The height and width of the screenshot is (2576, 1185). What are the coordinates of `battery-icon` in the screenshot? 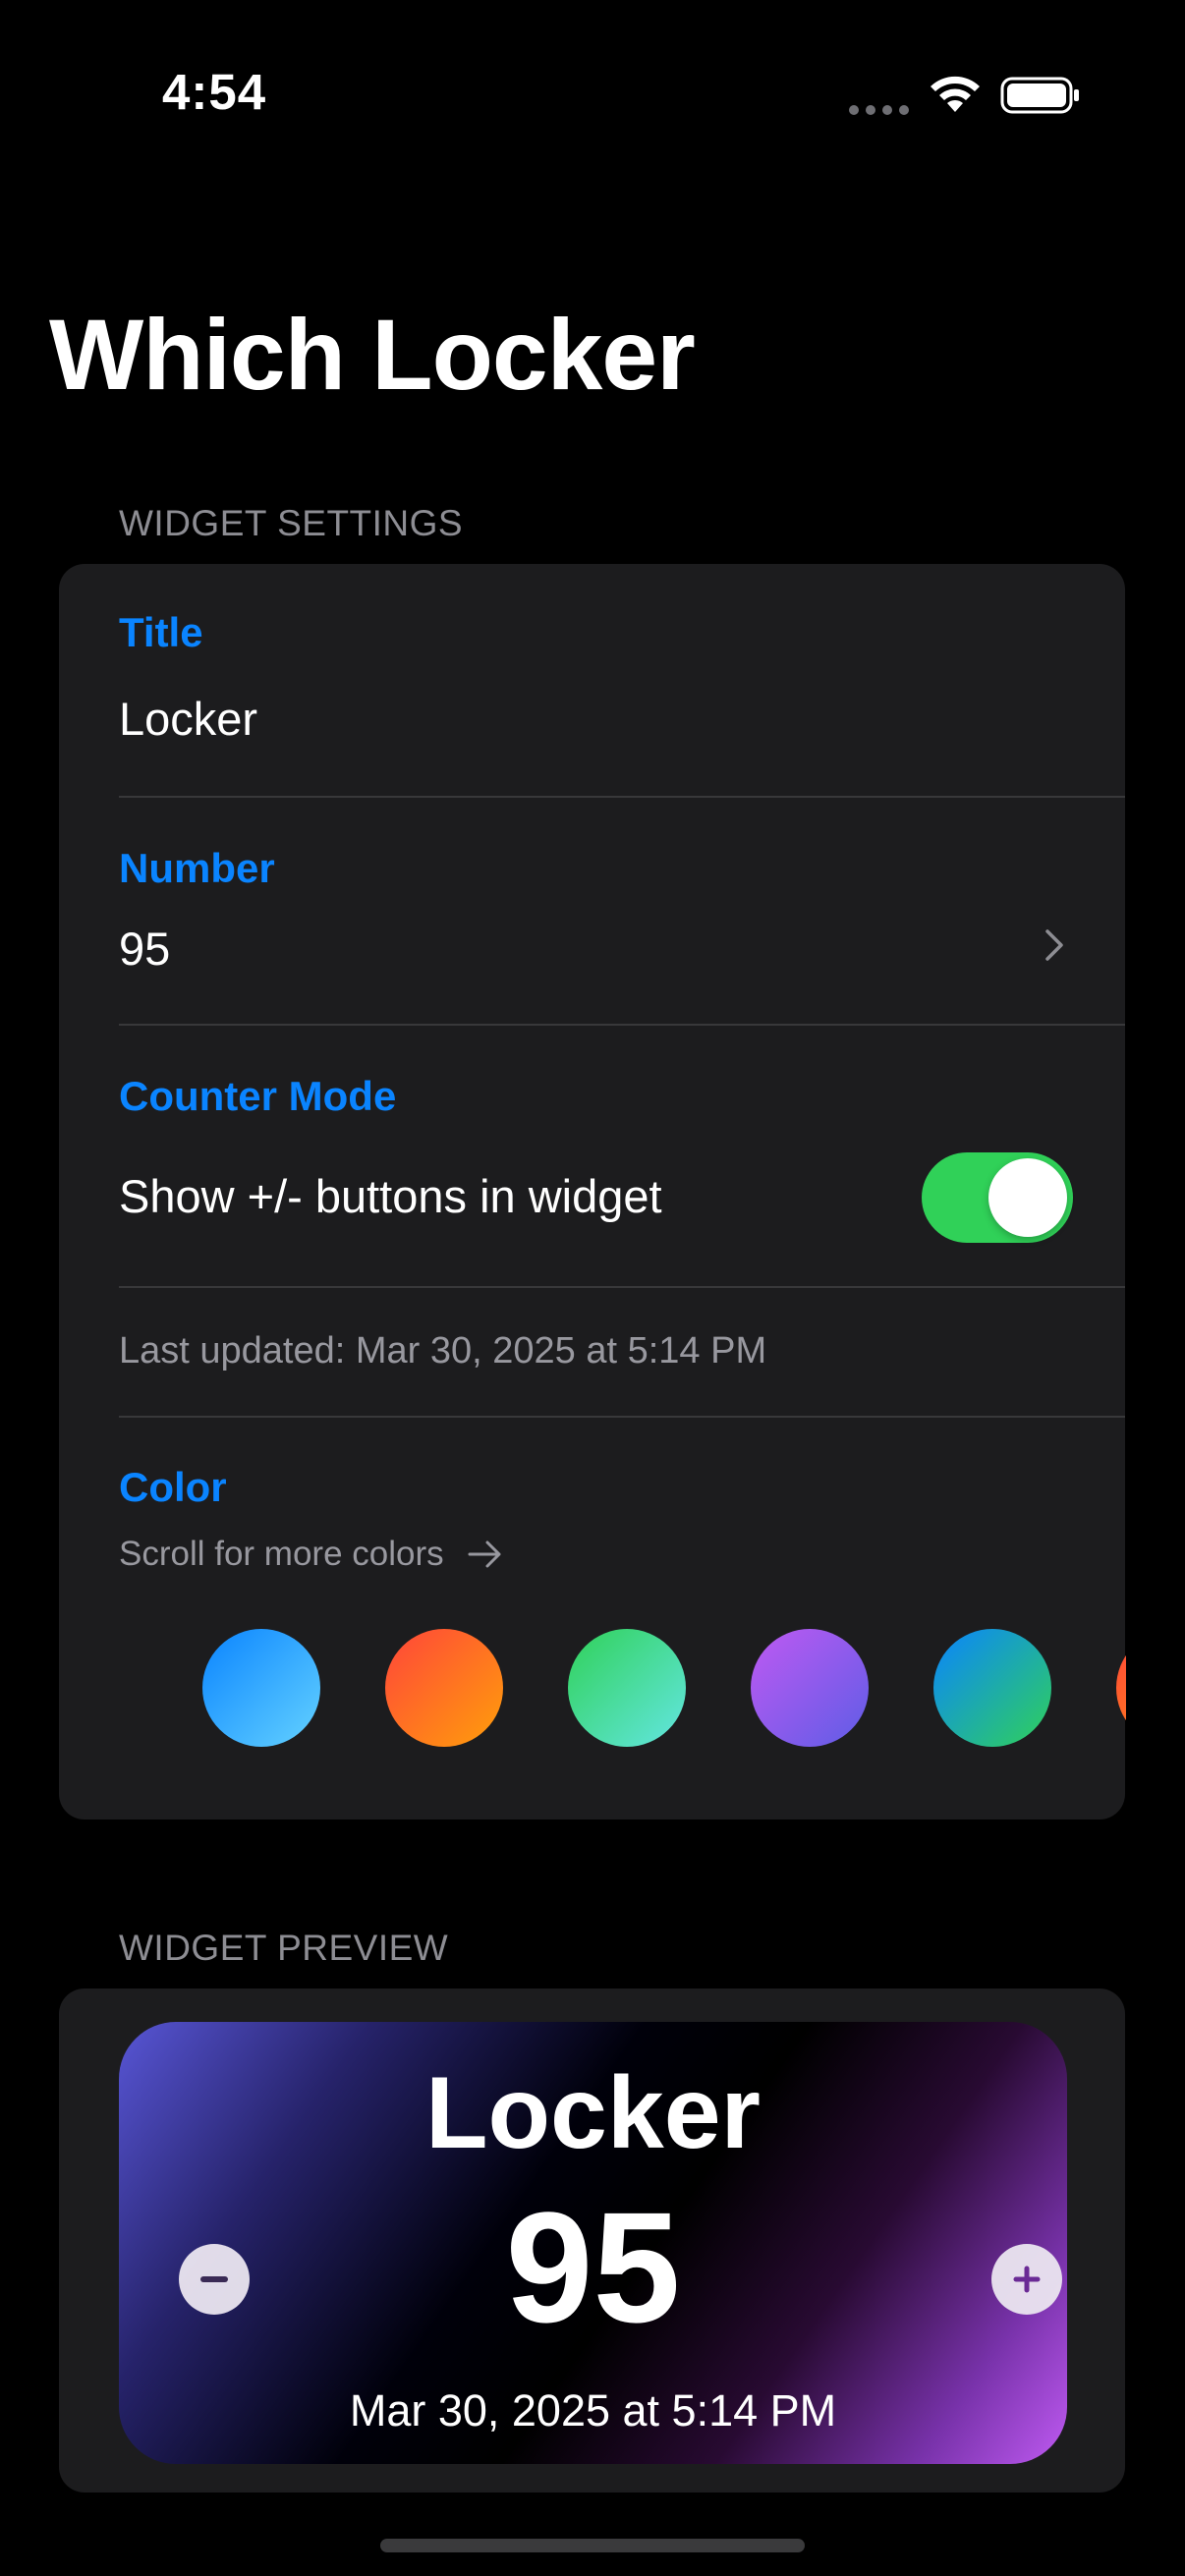 It's located at (1040, 95).